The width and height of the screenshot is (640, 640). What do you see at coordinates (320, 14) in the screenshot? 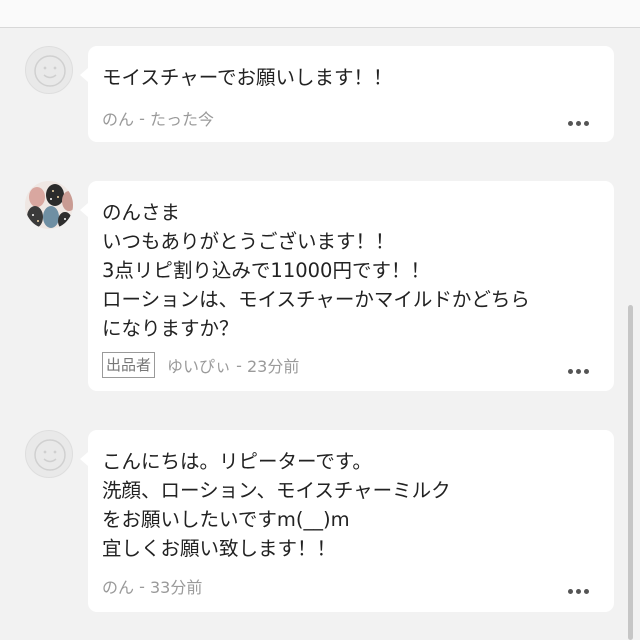
I see `top-bar` at bounding box center [320, 14].